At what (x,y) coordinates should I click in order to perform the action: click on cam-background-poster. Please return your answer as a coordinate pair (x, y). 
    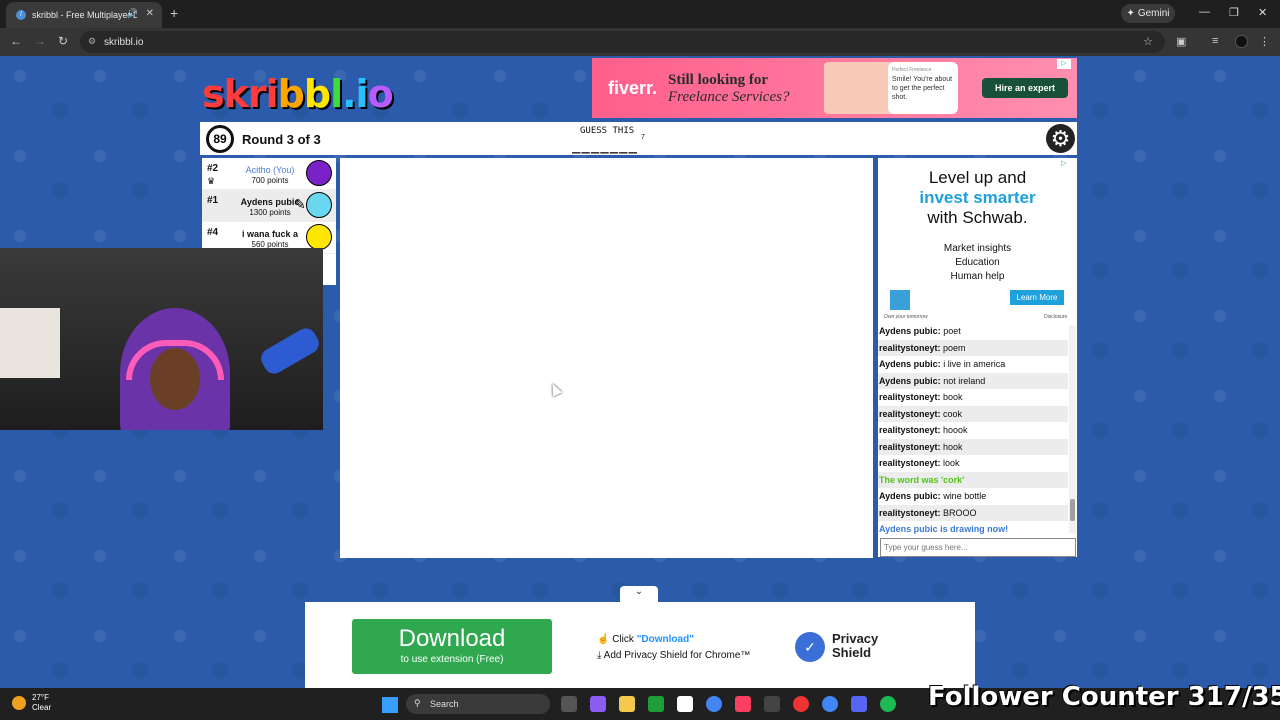
    Looking at the image, I should click on (30, 343).